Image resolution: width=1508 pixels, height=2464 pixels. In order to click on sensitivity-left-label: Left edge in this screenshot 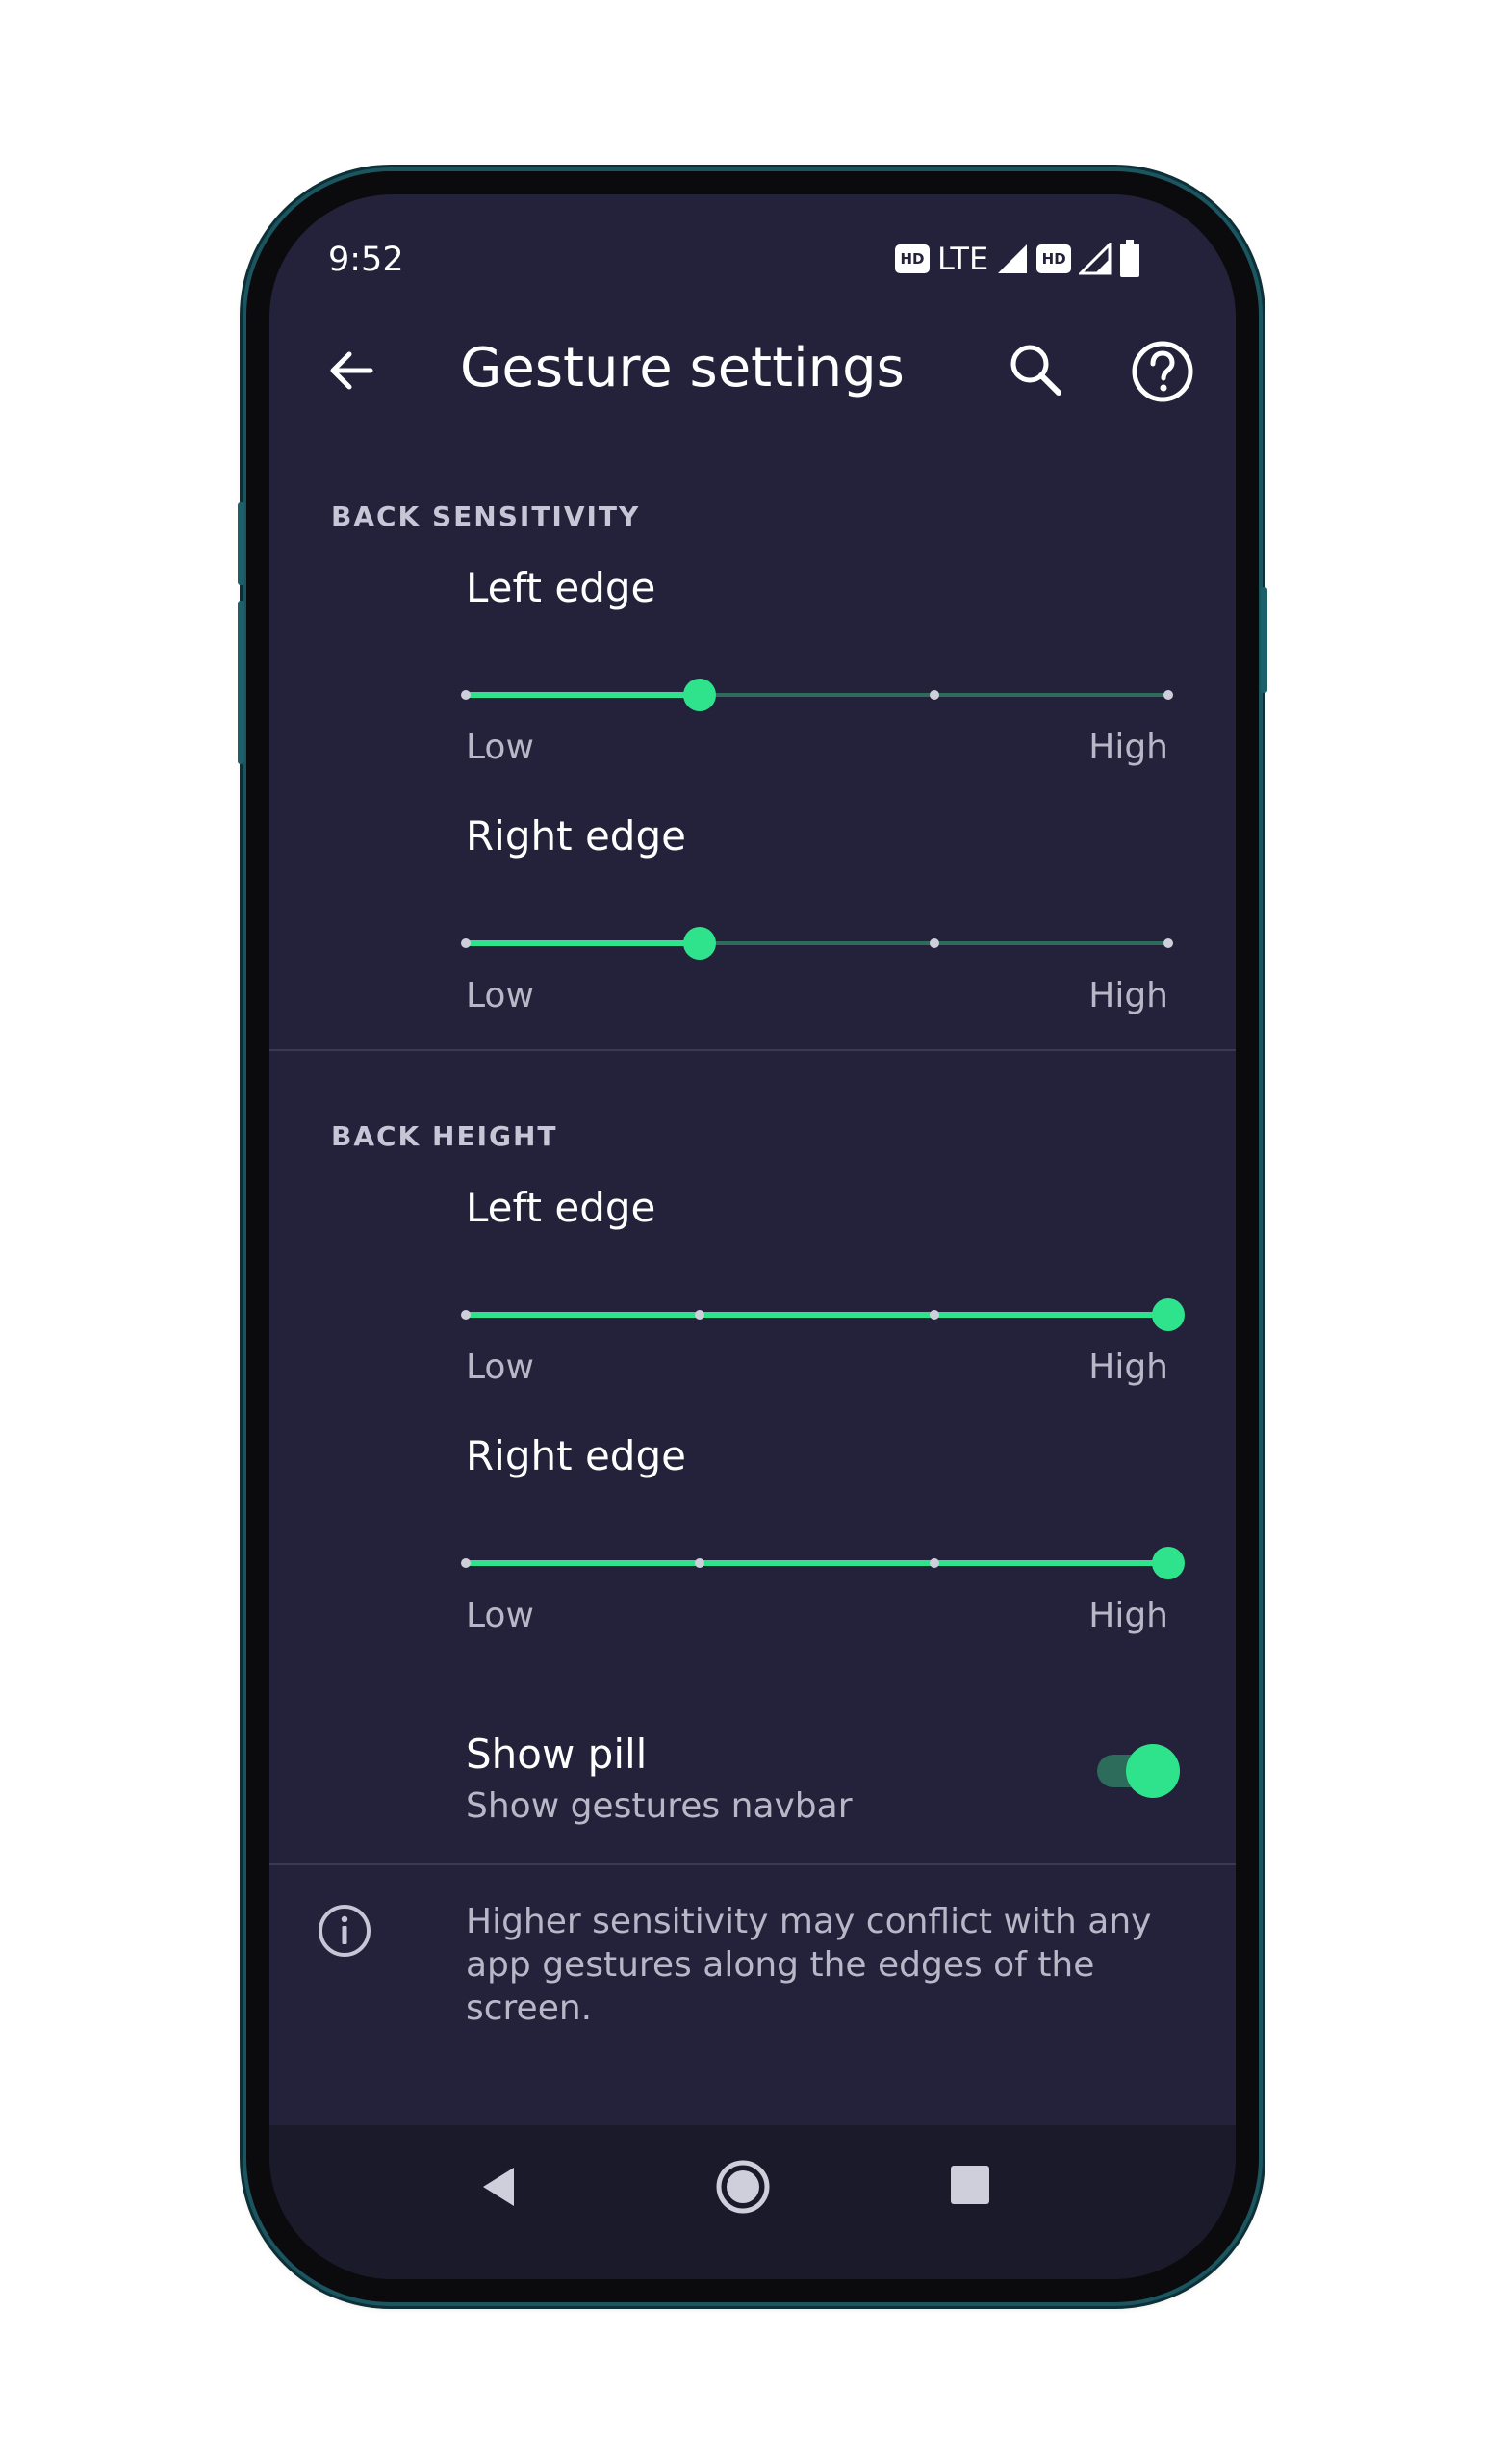, I will do `click(561, 587)`.